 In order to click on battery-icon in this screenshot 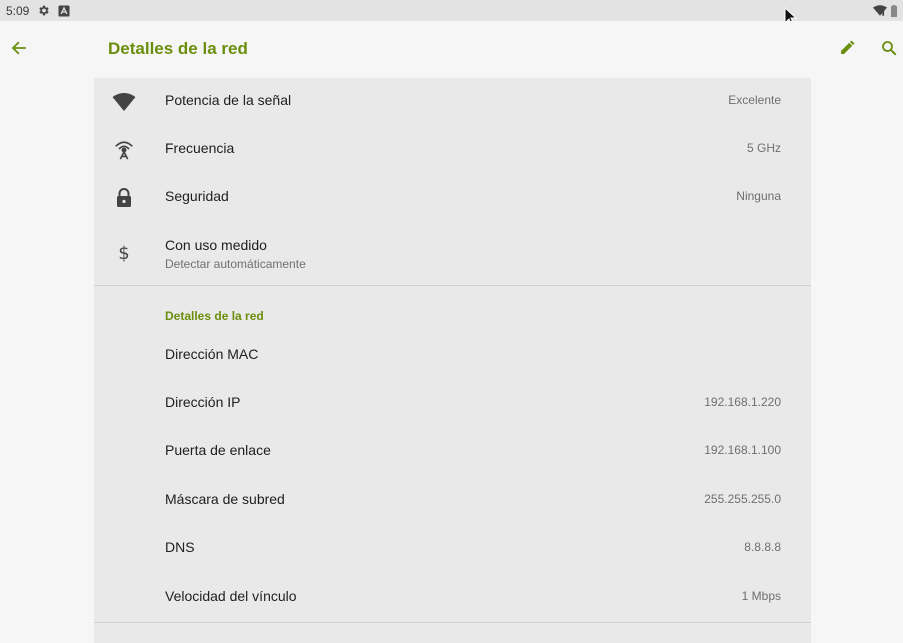, I will do `click(894, 10)`.